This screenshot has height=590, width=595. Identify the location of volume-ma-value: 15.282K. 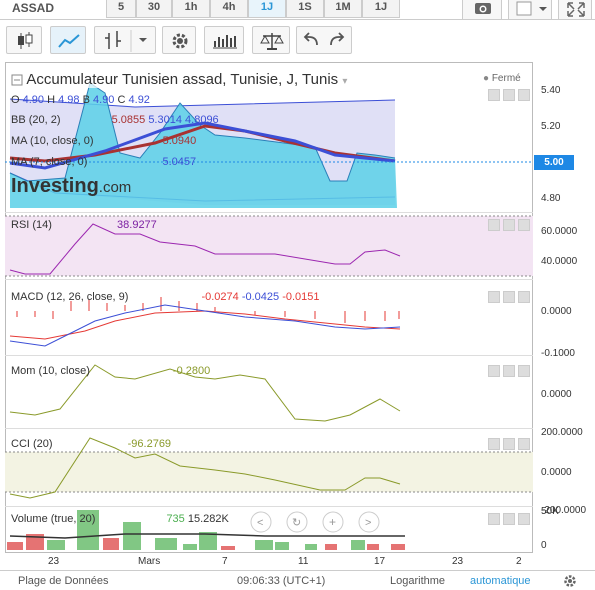
(208, 519).